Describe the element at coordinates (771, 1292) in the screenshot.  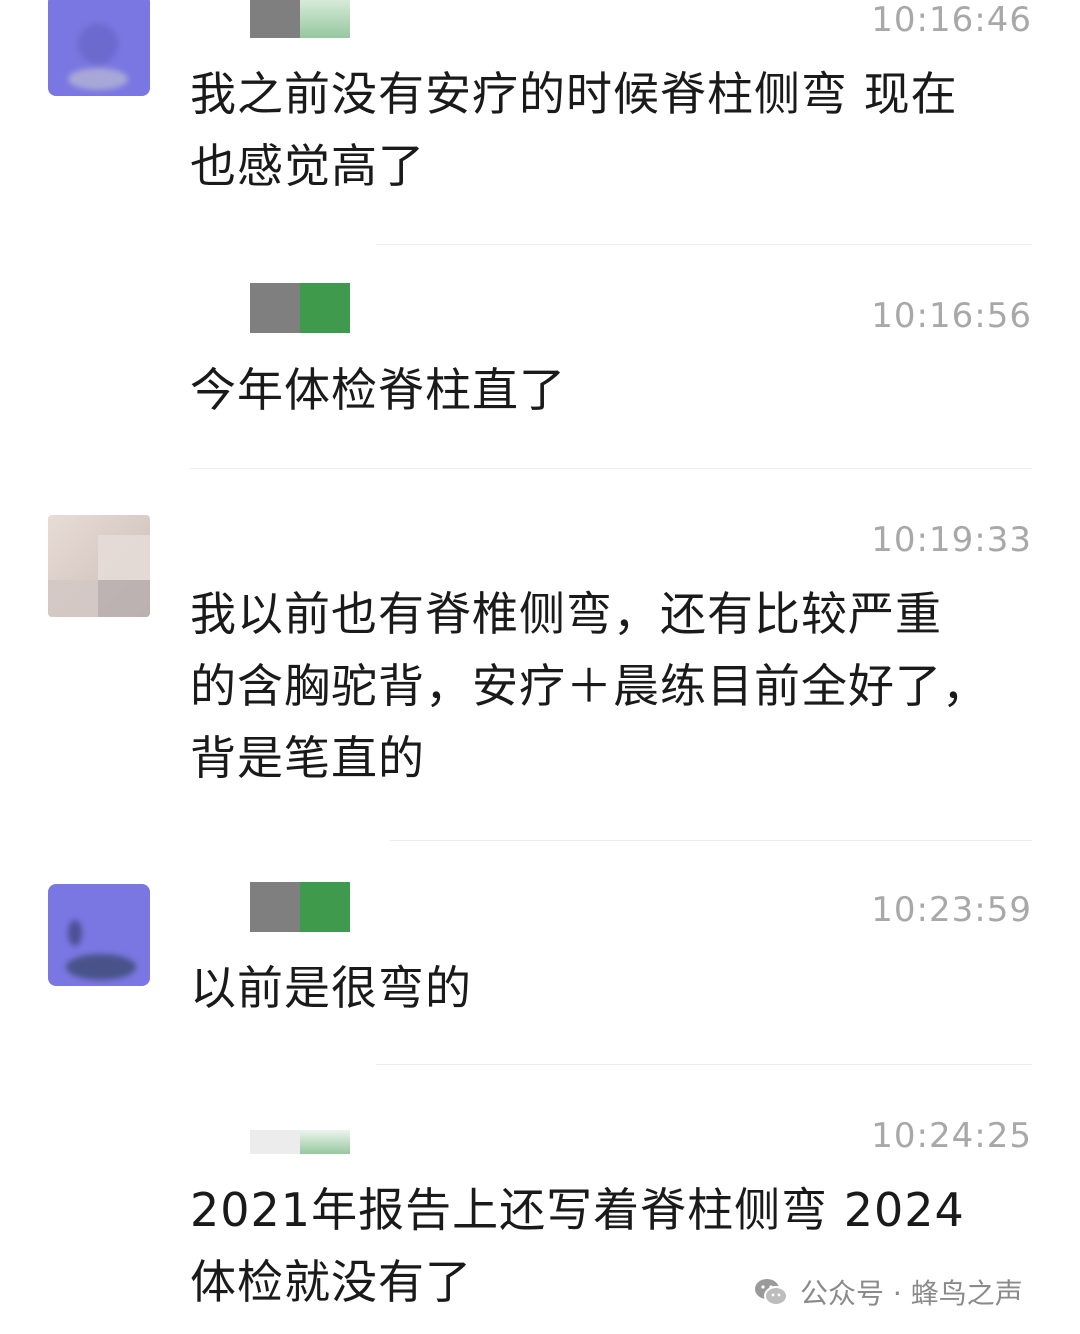
I see `wechat-icon` at that location.